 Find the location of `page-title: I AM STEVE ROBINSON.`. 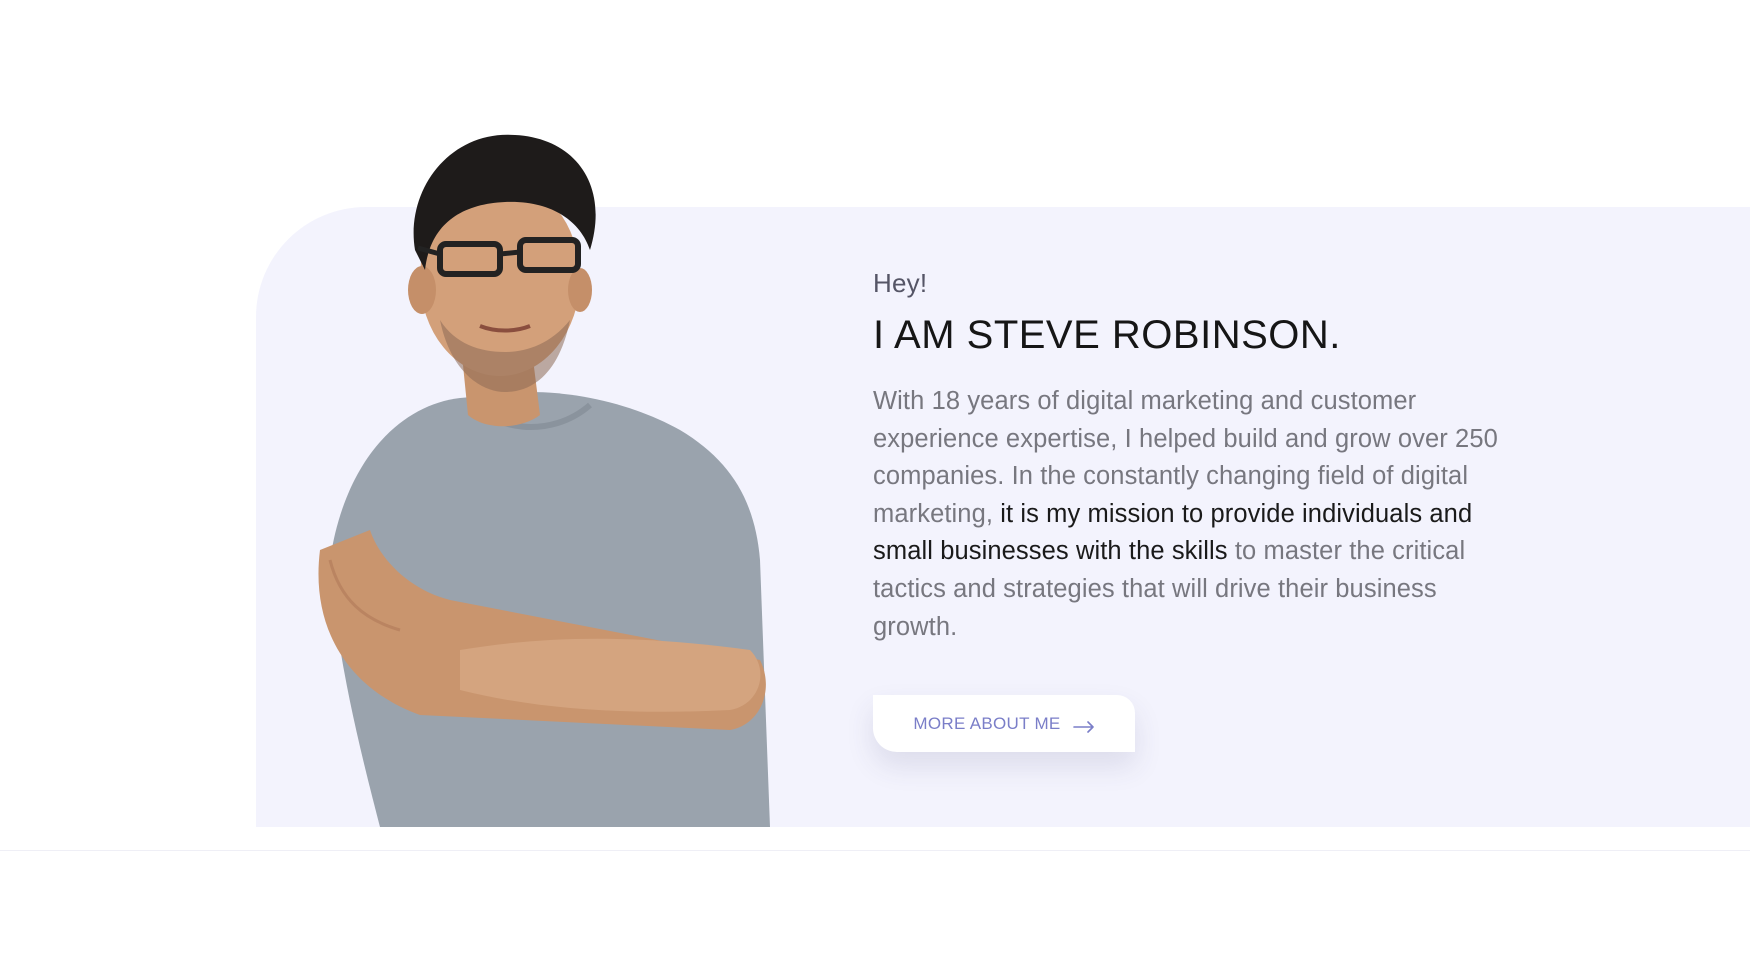

page-title: I AM STEVE ROBINSON. is located at coordinates (1107, 335).